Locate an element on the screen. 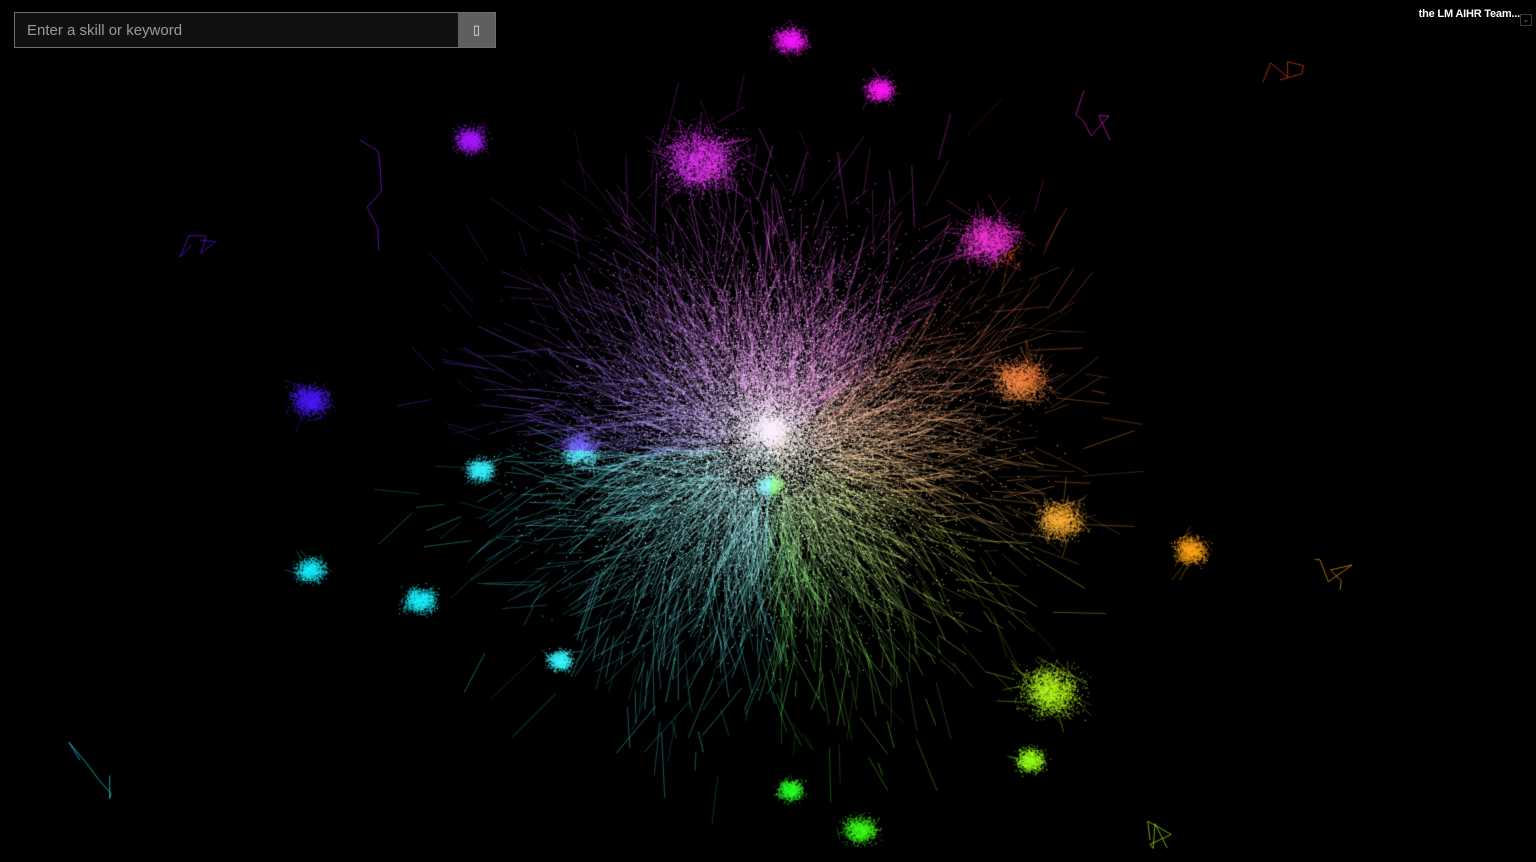 This screenshot has width=1536, height=862. search-bar: ▯ is located at coordinates (255, 30).